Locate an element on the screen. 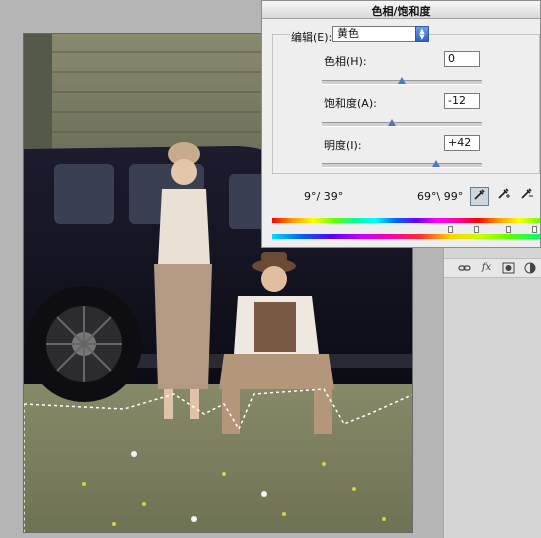 The height and width of the screenshot is (538, 541). range-handle-mid-left is located at coordinates (476, 229).